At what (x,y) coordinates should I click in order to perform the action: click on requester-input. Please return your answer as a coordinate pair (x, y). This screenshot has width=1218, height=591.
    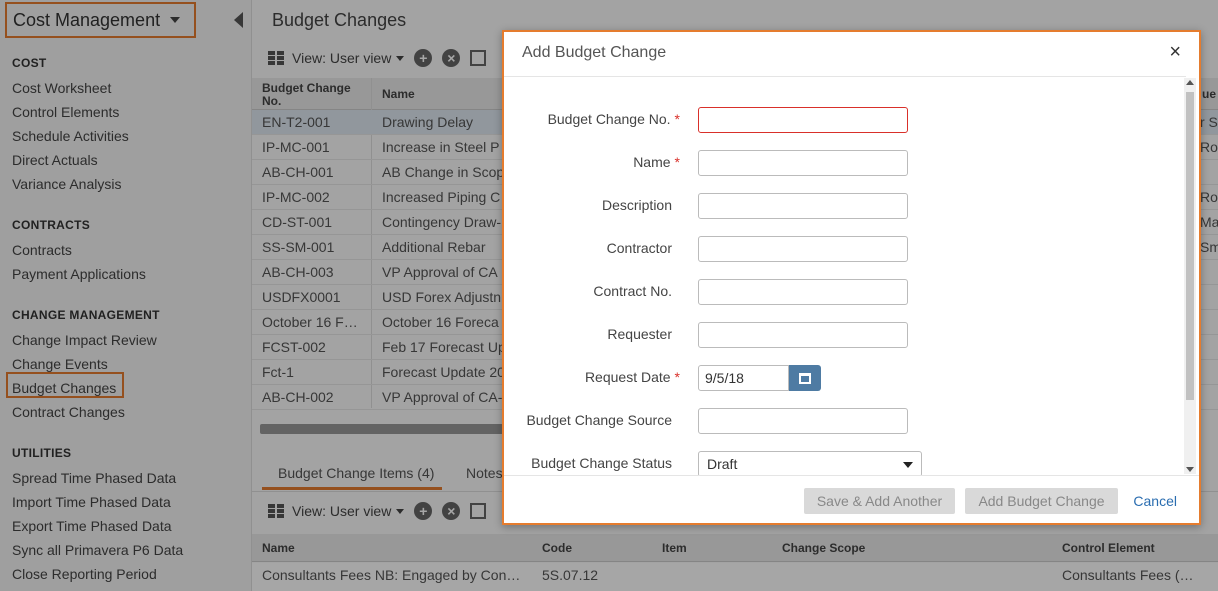
    Looking at the image, I should click on (803, 335).